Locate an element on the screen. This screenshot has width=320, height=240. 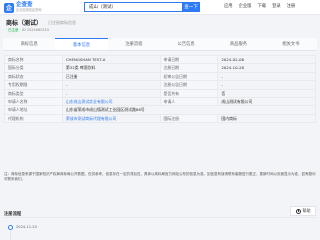
table-value: 已注册 is located at coordinates (111, 77).